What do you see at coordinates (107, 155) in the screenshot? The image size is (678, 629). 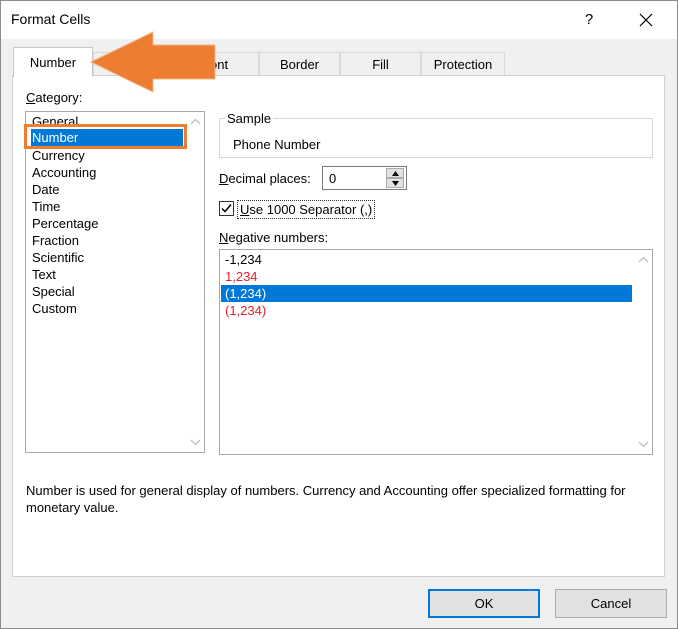 I see `list-item: Currency` at bounding box center [107, 155].